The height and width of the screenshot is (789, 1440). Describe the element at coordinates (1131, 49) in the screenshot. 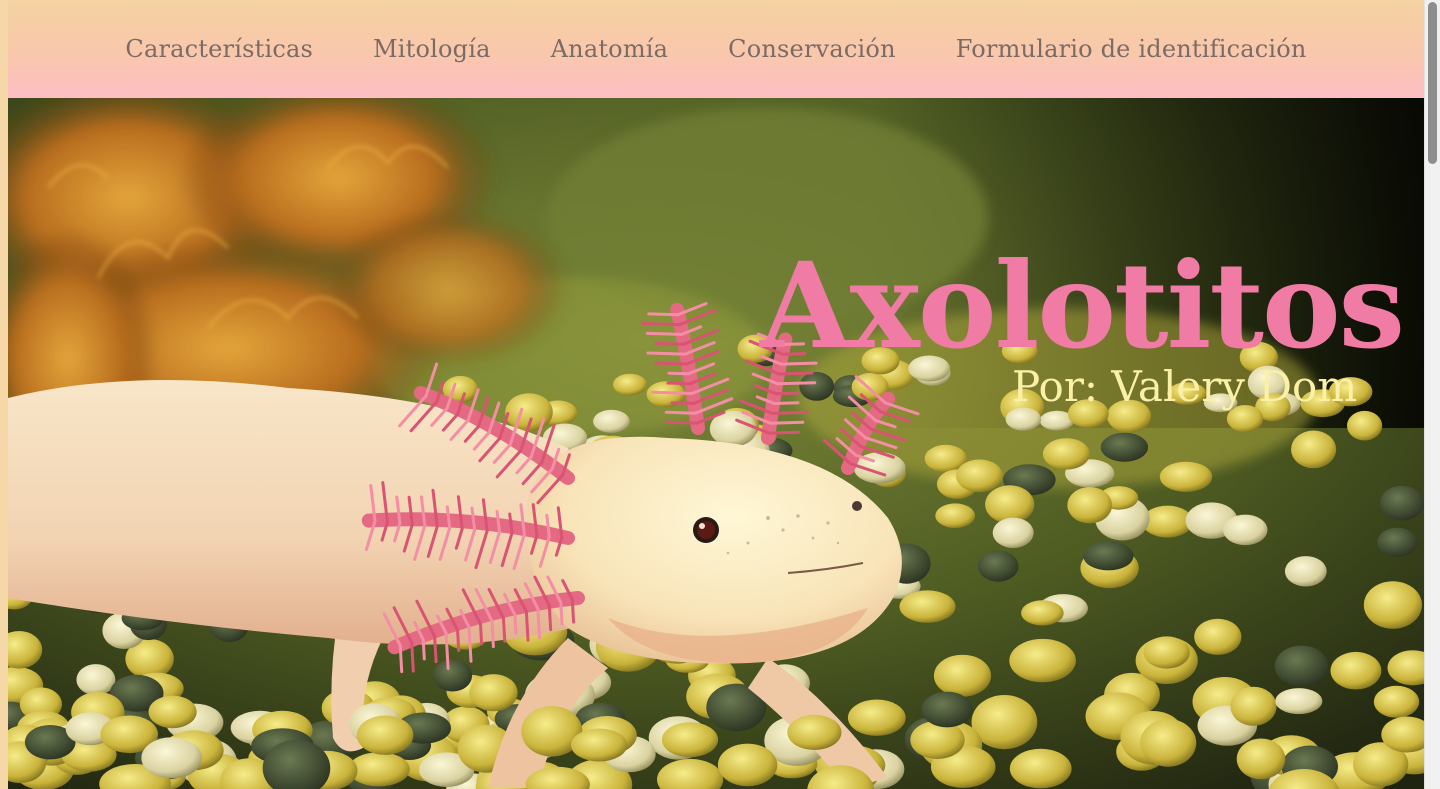

I see `nav-link-formulario: Formulario de identificación` at that location.